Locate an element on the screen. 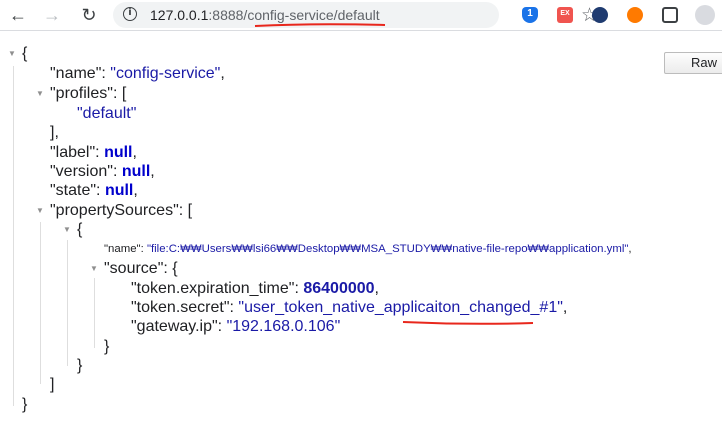  json-row: "state": null, is located at coordinates (94, 190).